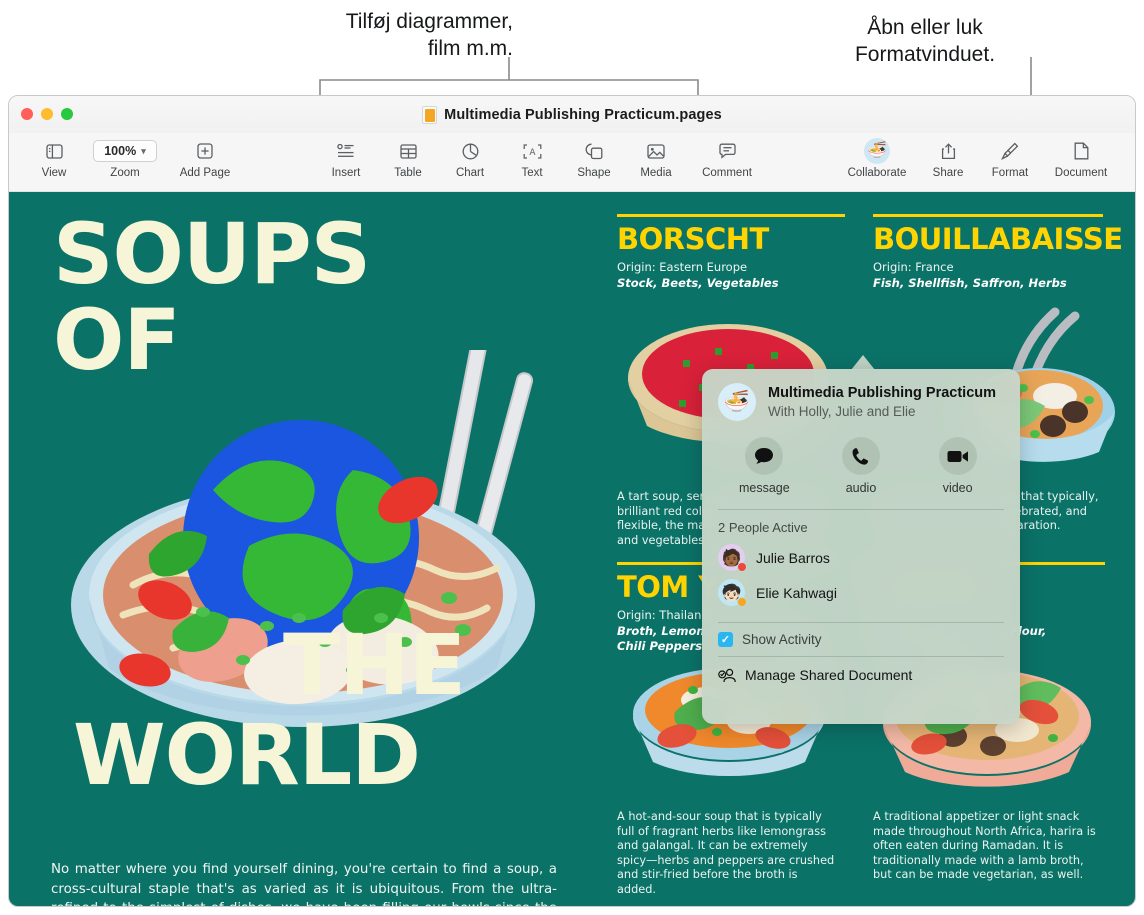 This screenshot has height=915, width=1144. I want to click on popover-document-avatar-icon: 🍜, so click(737, 402).